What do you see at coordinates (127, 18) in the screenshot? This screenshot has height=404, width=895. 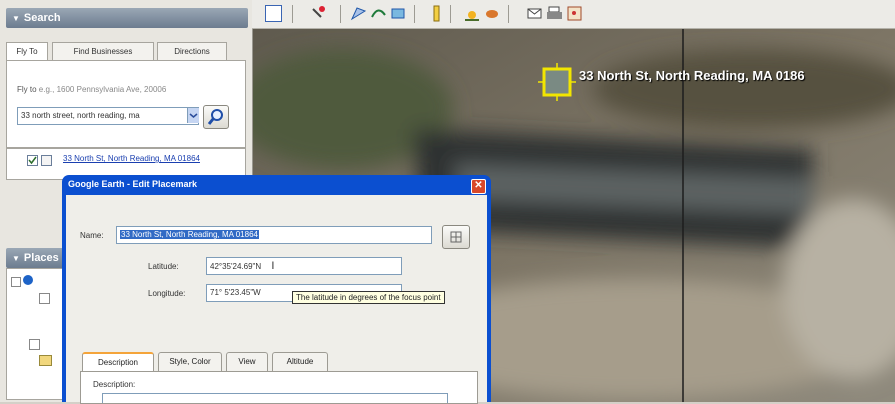 I see `search-panel-header: ▼ Search` at bounding box center [127, 18].